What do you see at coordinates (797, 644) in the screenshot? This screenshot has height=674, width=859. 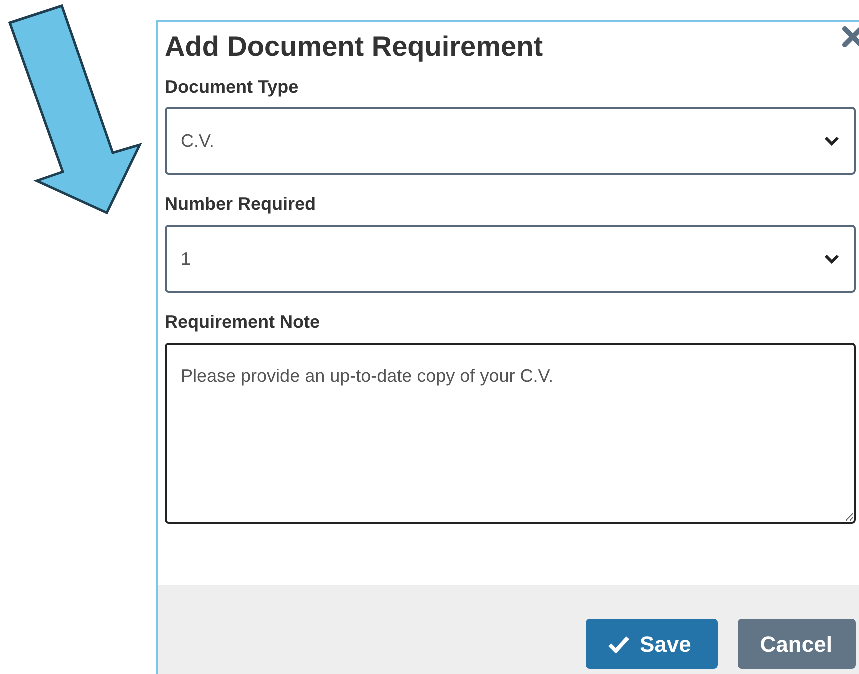 I see `cancel-button: Cancel` at bounding box center [797, 644].